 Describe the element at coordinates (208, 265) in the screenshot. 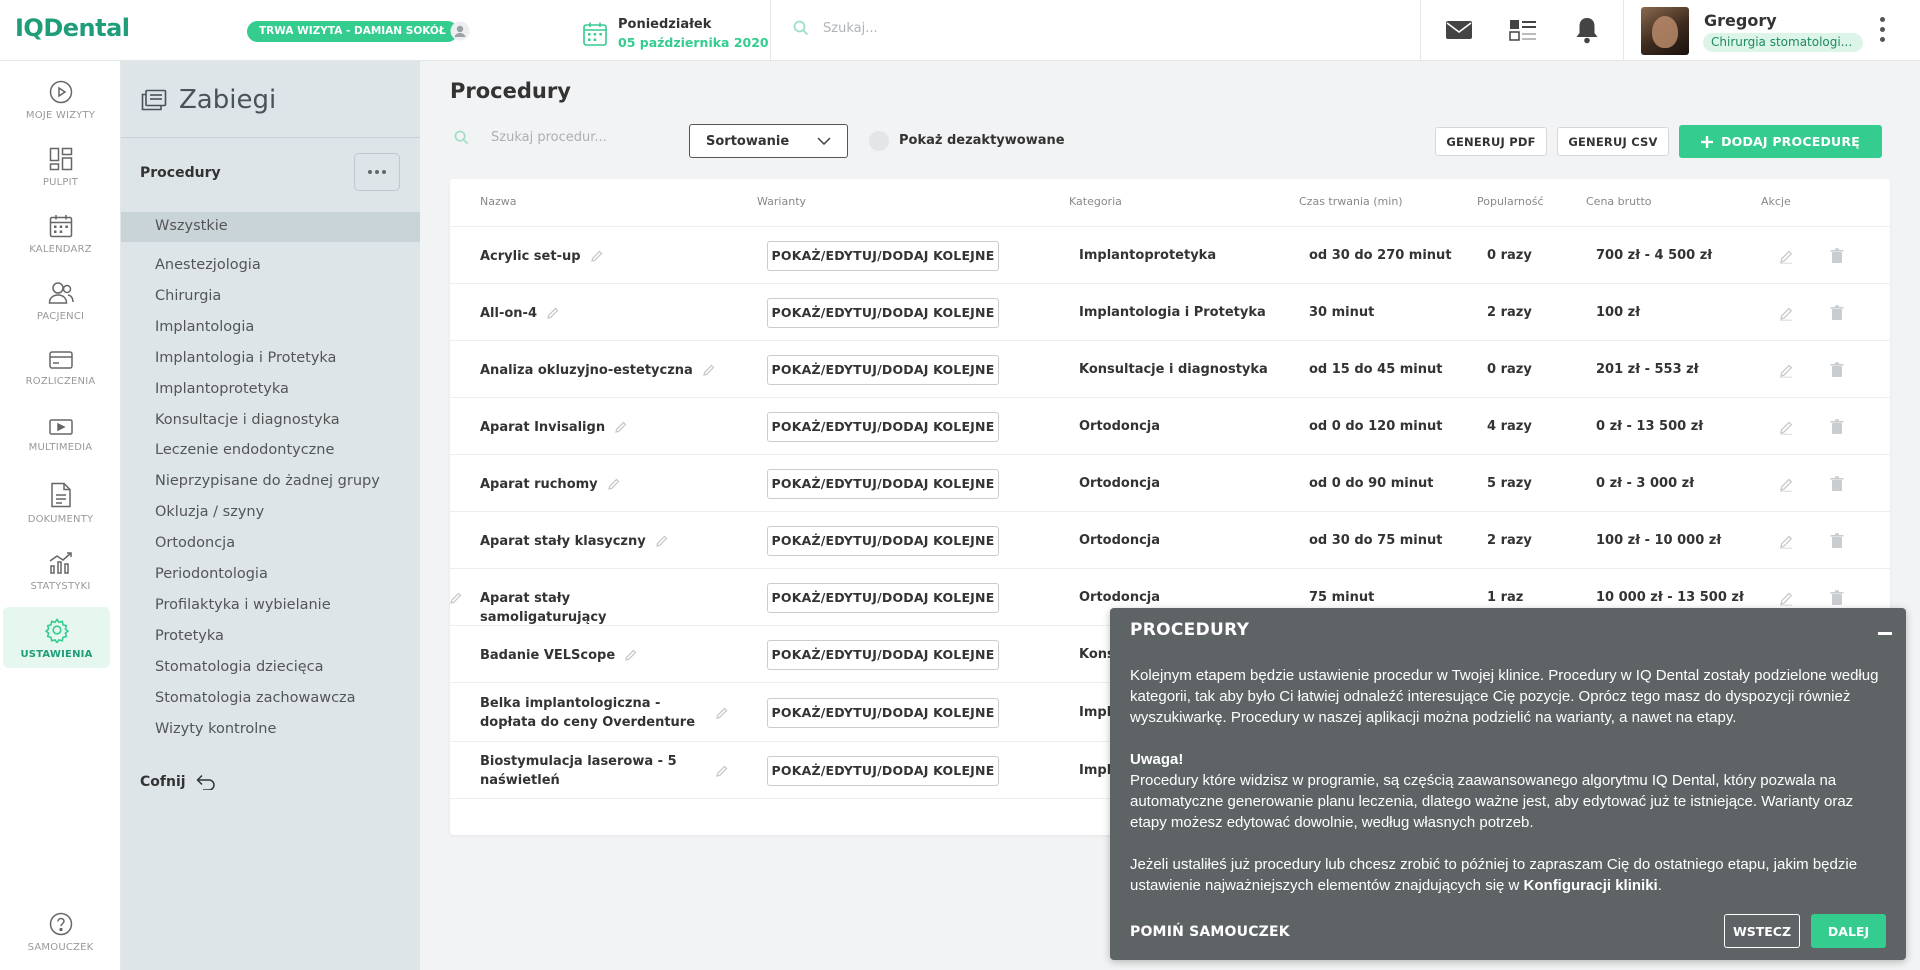

I see `category-item: Anestezjologia` at that location.